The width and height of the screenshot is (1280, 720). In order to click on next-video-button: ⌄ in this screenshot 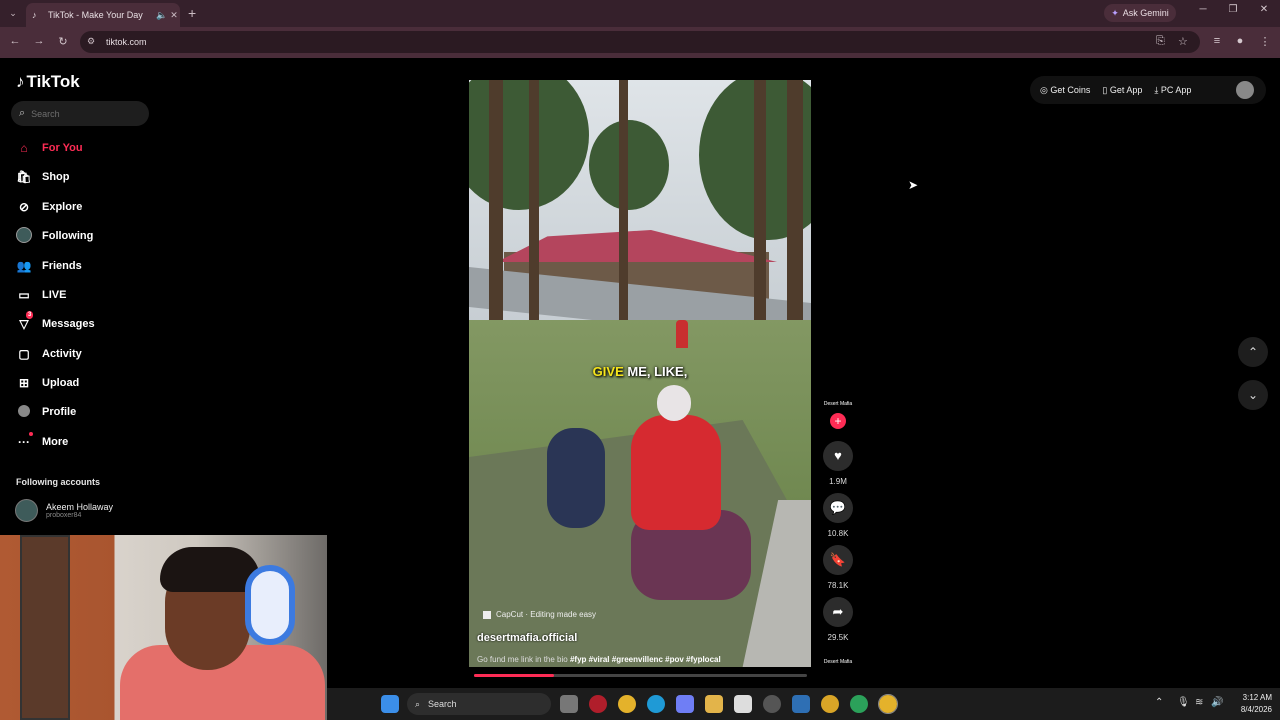, I will do `click(1253, 395)`.